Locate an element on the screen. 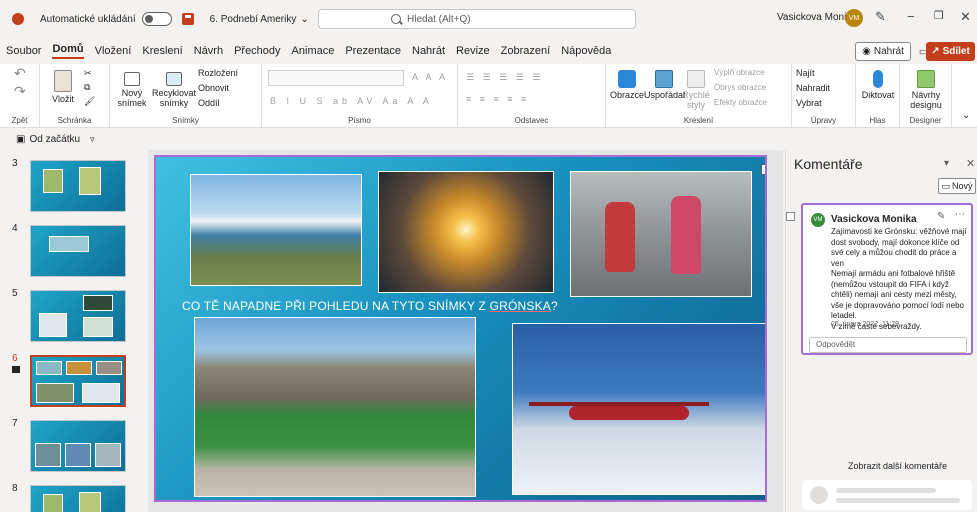 Image resolution: width=977 pixels, height=512 pixels. autosave-toggle is located at coordinates (156, 19).